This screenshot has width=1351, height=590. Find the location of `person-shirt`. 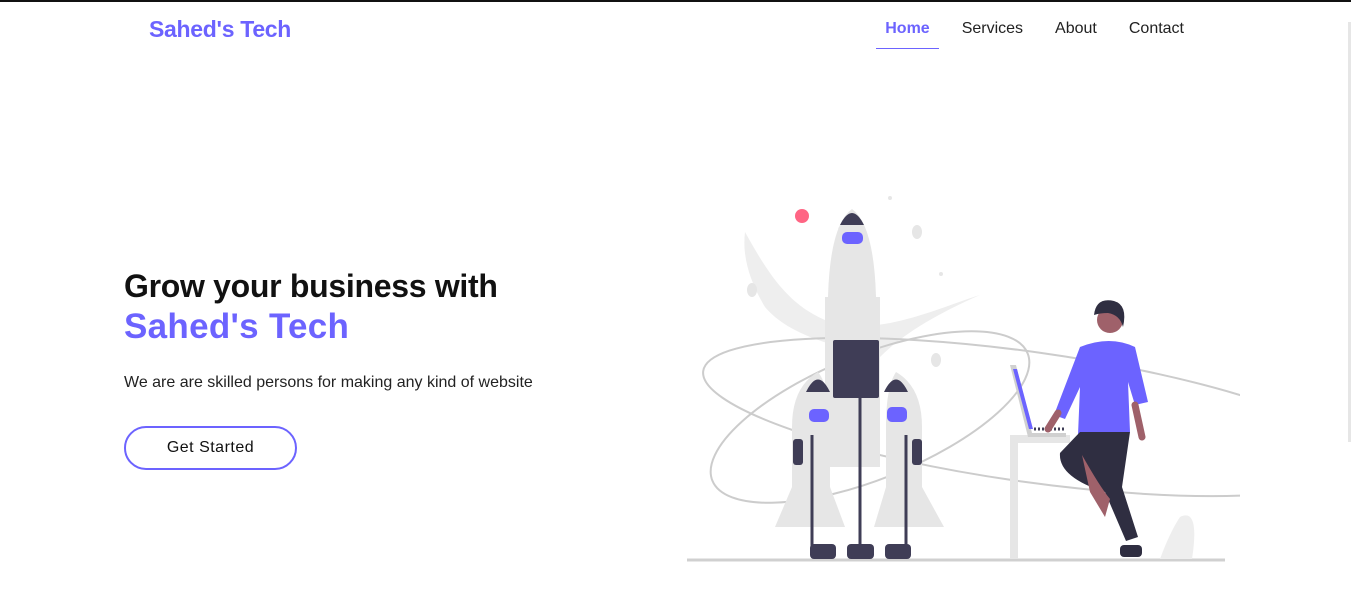

person-shirt is located at coordinates (1101, 388).